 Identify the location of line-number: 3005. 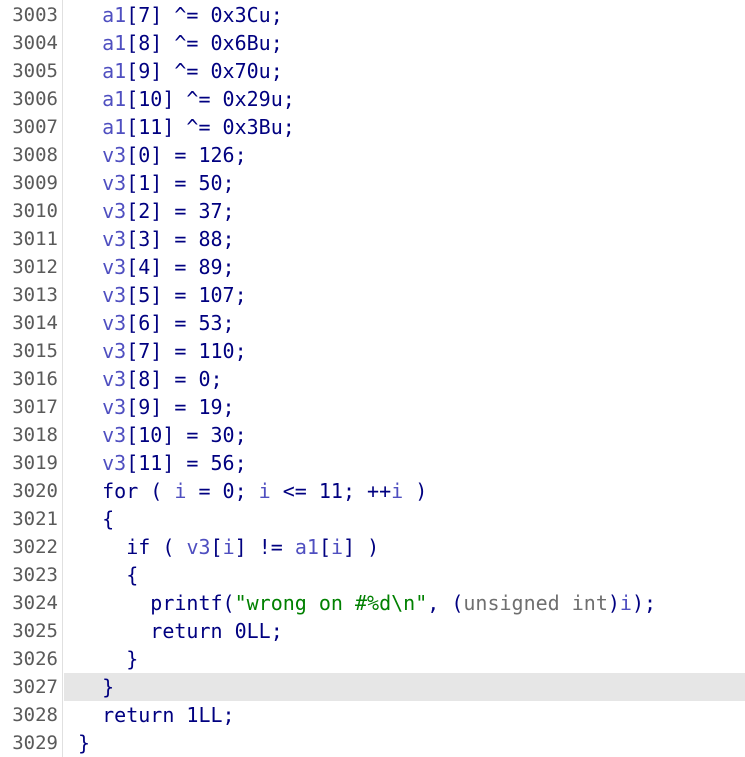
(35, 71).